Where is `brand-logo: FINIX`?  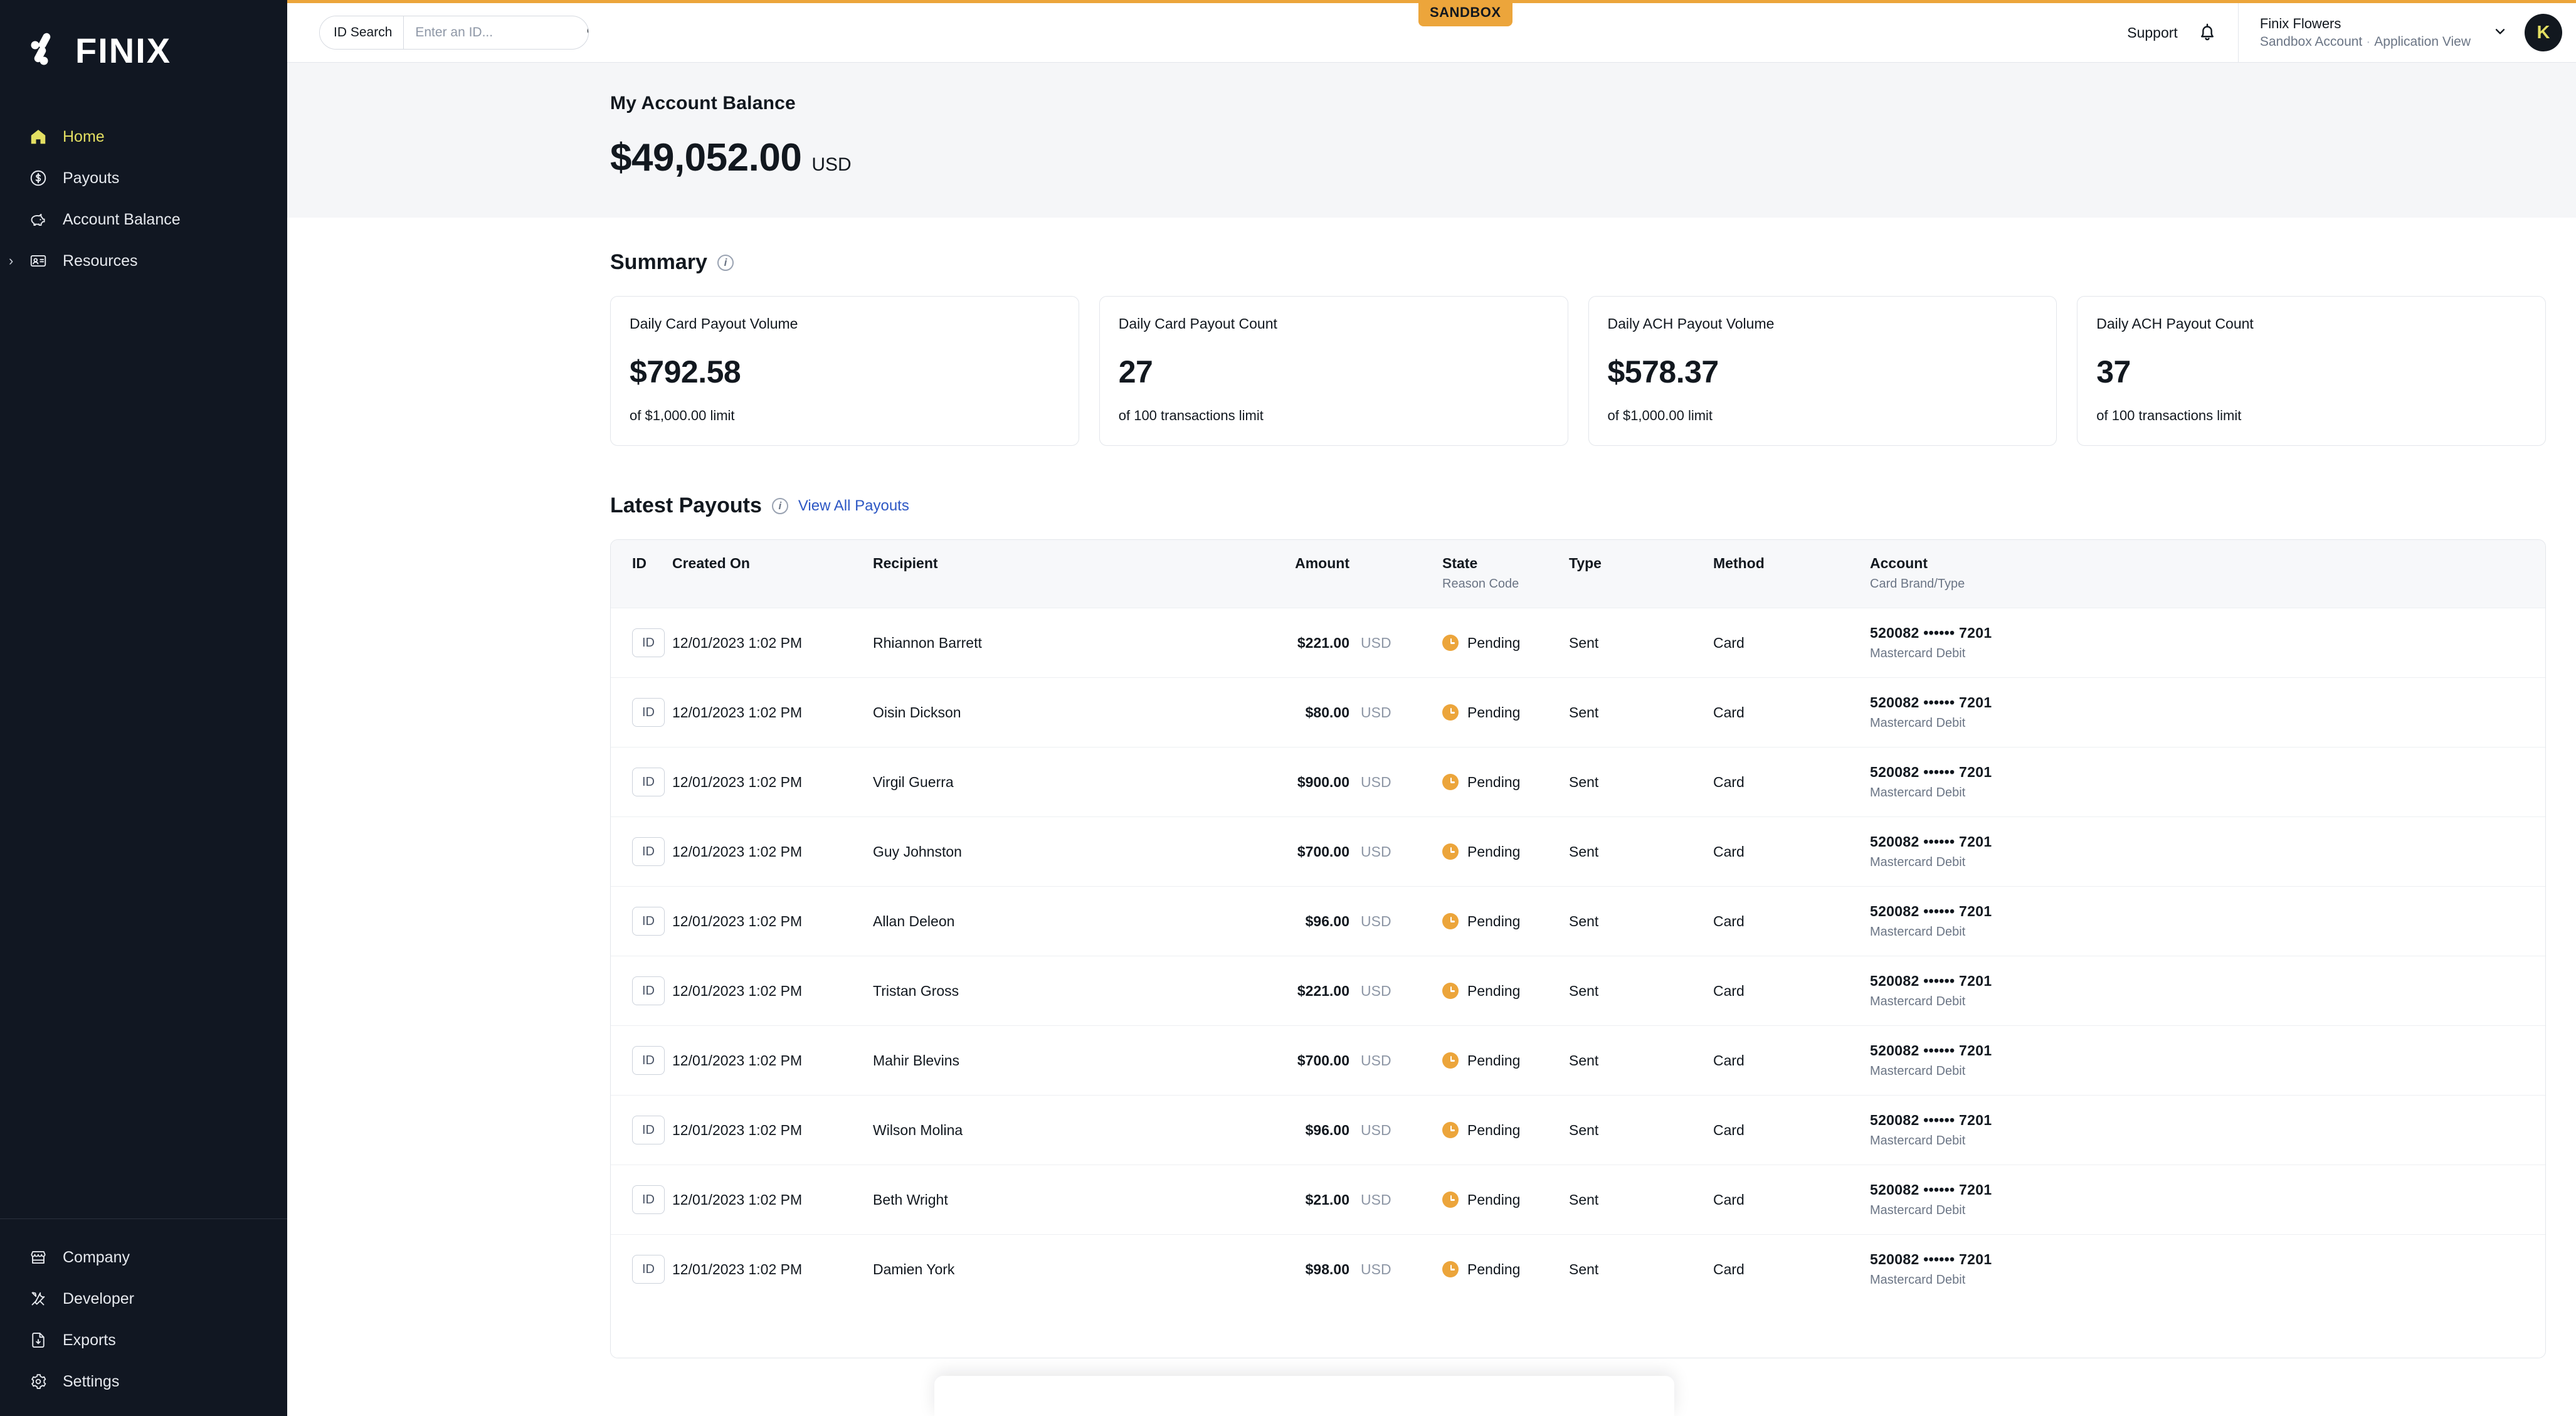 brand-logo: FINIX is located at coordinates (143, 35).